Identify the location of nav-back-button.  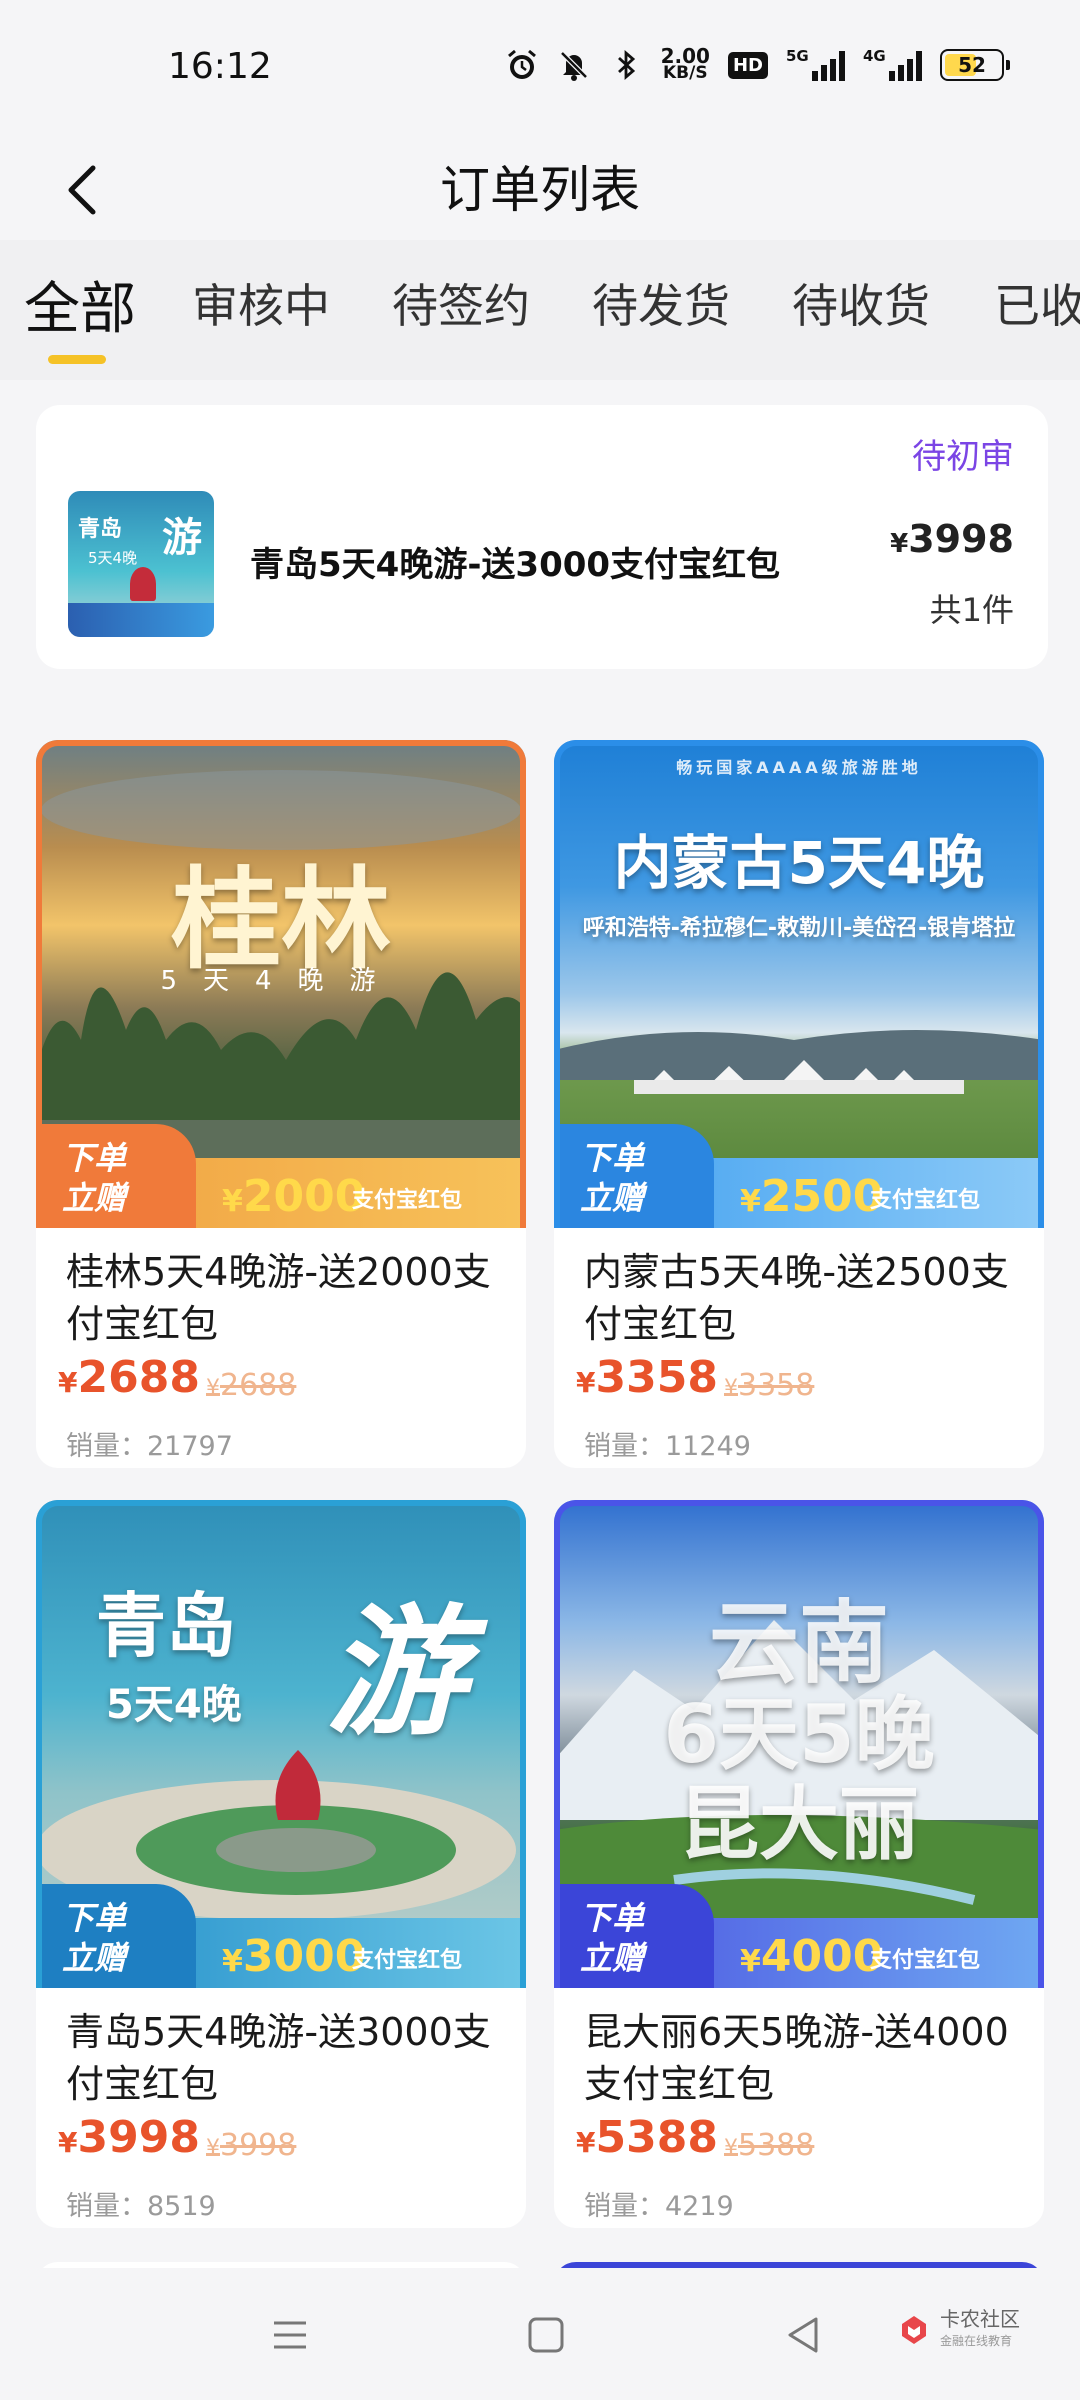
(804, 2335).